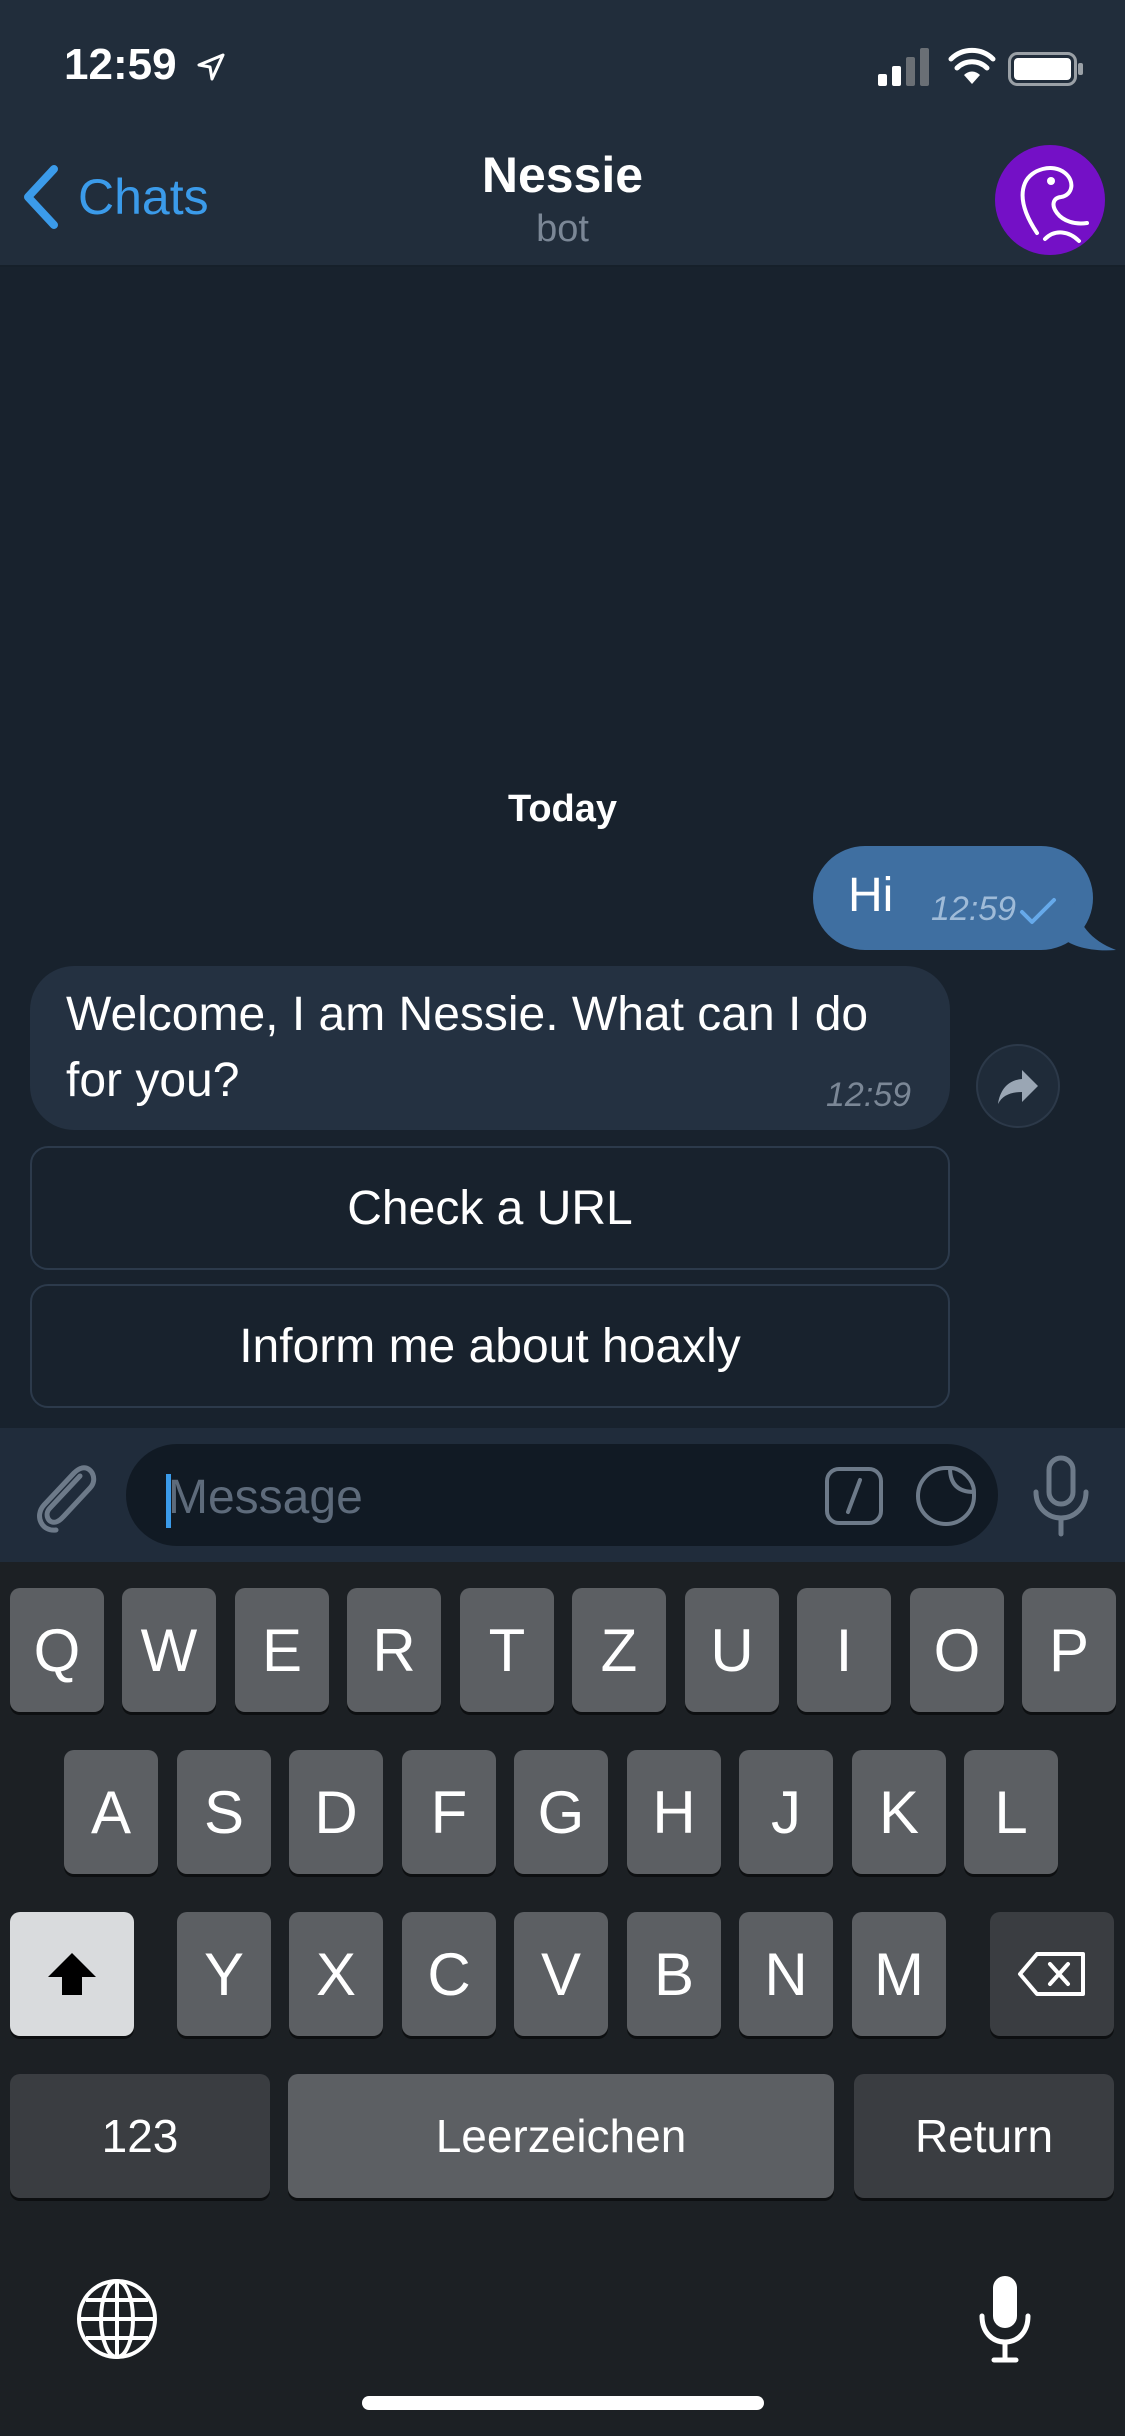 The width and height of the screenshot is (1125, 2436). Describe the element at coordinates (561, 2136) in the screenshot. I see `space-key: Leerzeichen` at that location.